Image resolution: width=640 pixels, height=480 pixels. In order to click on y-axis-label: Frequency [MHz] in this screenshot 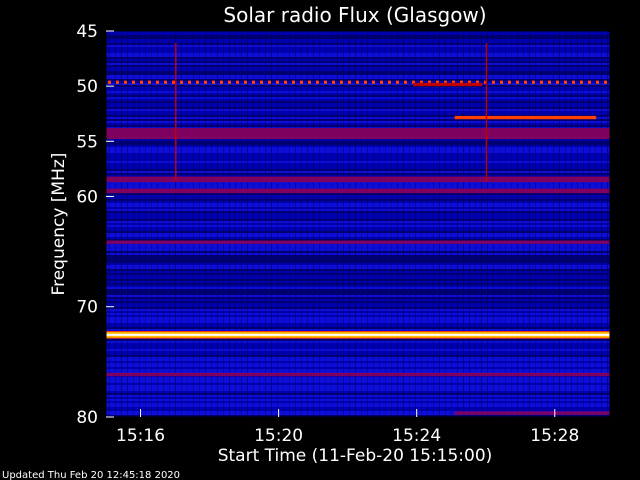, I will do `click(59, 224)`.